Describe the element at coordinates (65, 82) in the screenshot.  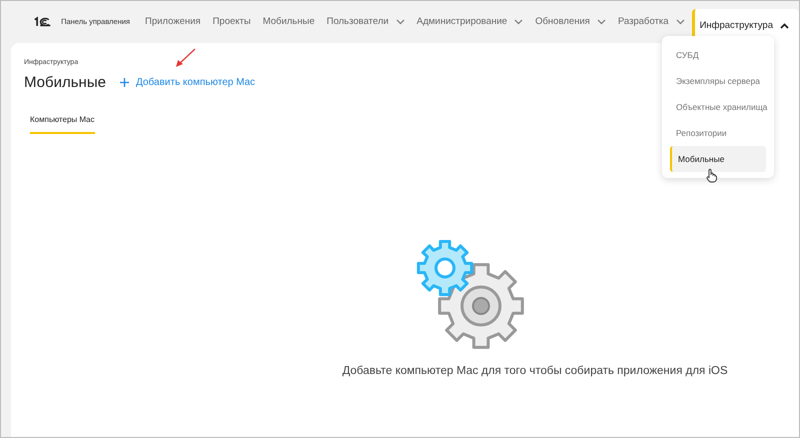
I see `page-title: Мобильные` at that location.